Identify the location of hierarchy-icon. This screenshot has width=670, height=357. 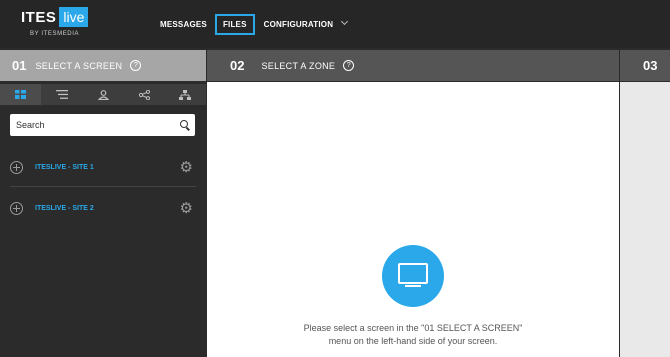
(185, 94).